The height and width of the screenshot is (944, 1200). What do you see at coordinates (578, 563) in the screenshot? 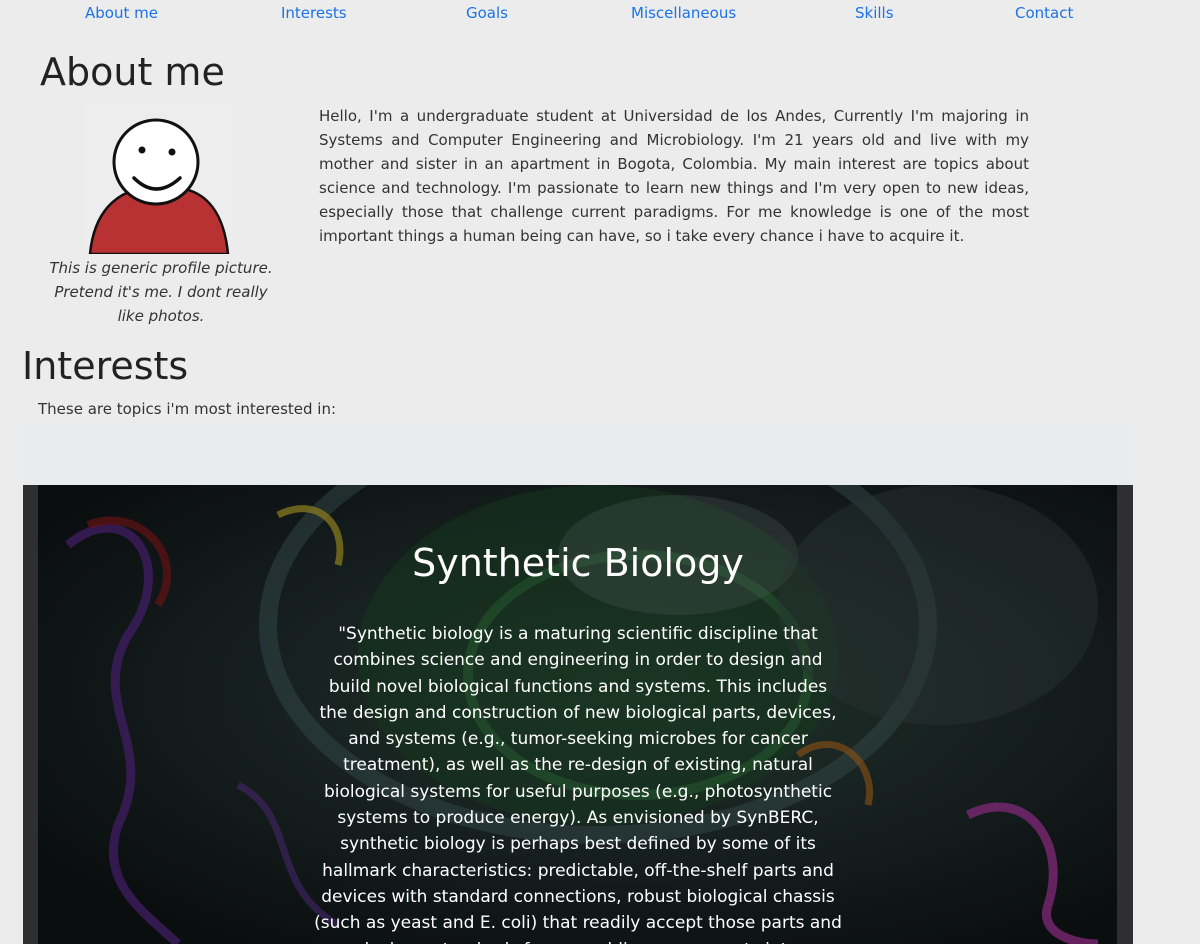
I see `slide-title: Synthetic Biology` at bounding box center [578, 563].